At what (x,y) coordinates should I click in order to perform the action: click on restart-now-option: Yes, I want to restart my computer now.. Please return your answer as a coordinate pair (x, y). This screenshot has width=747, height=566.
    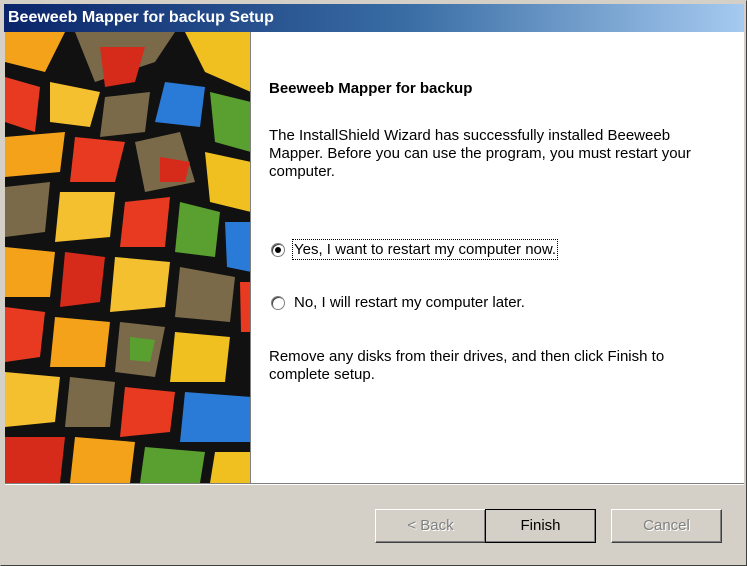
    Looking at the image, I should click on (415, 249).